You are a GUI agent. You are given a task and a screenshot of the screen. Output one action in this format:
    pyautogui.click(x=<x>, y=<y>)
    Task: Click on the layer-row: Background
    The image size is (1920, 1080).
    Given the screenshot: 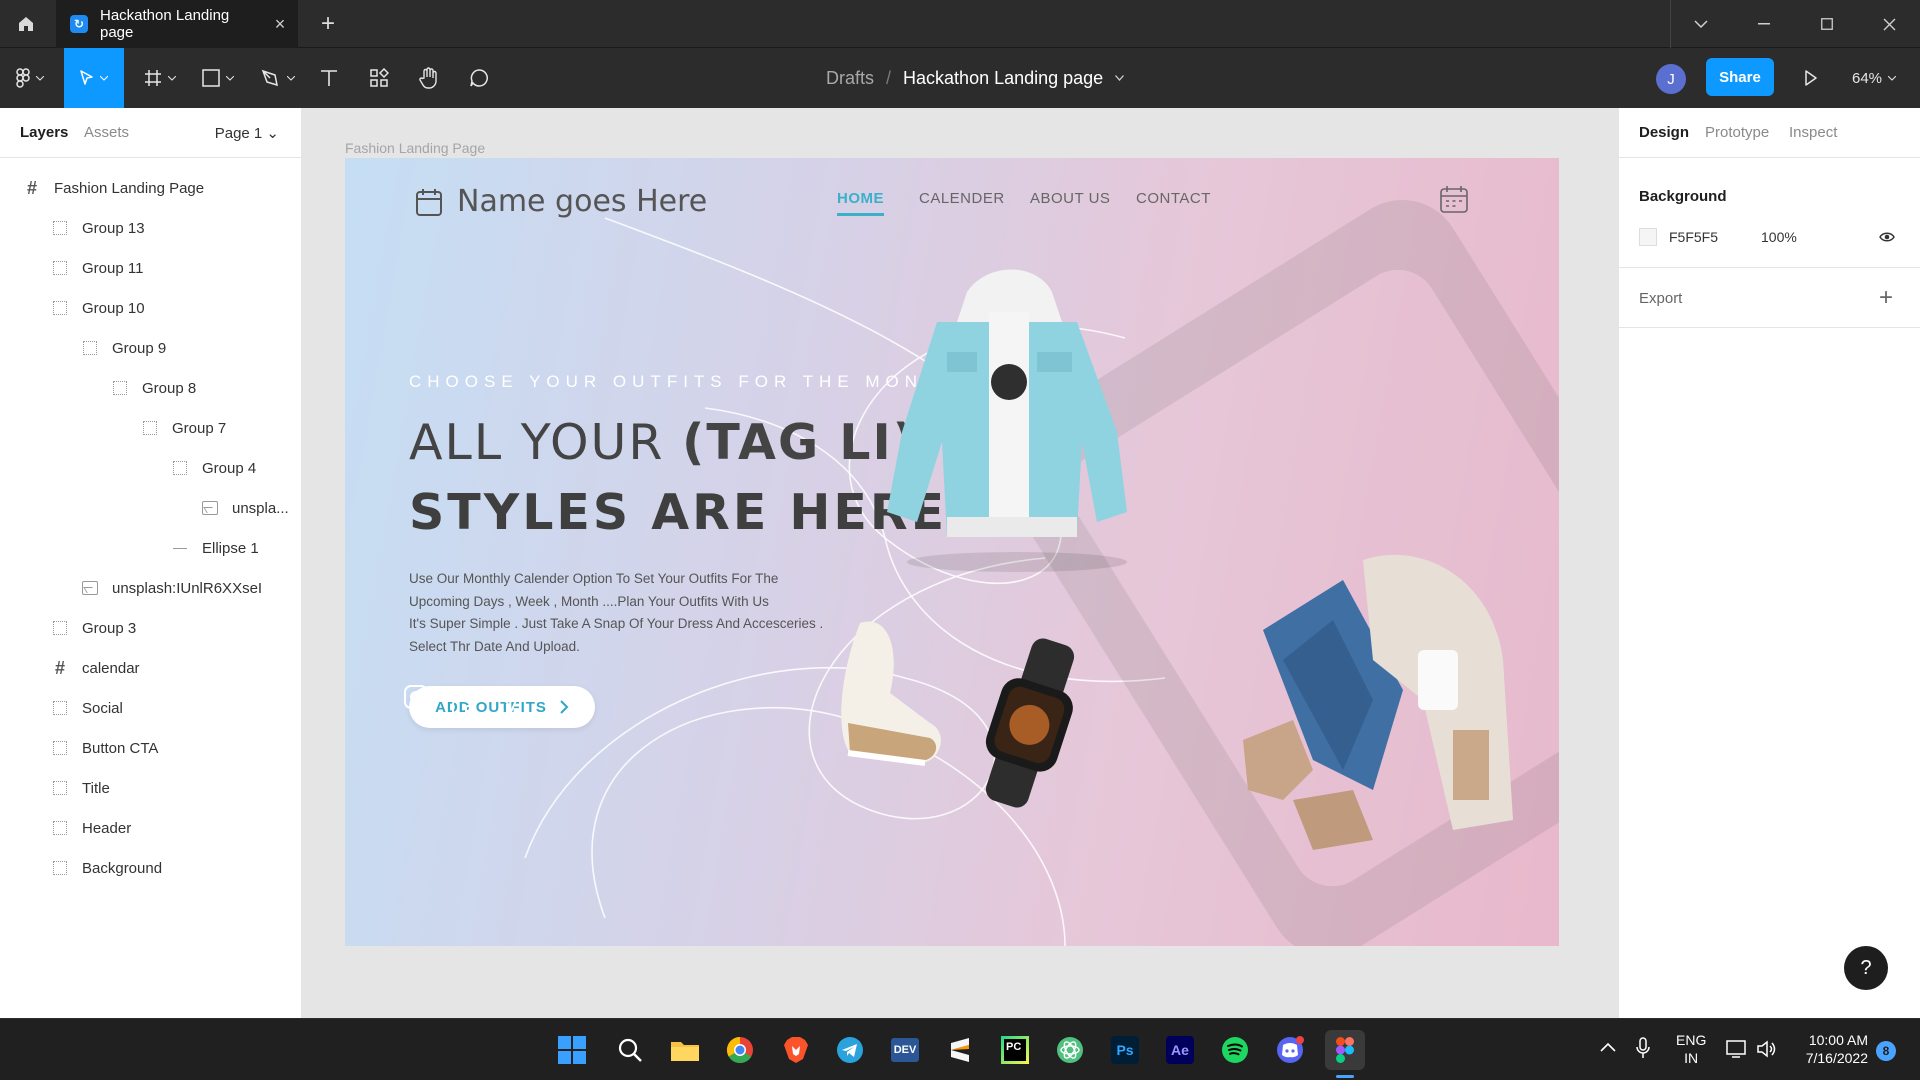 What is the action you would take?
    pyautogui.click(x=150, y=868)
    